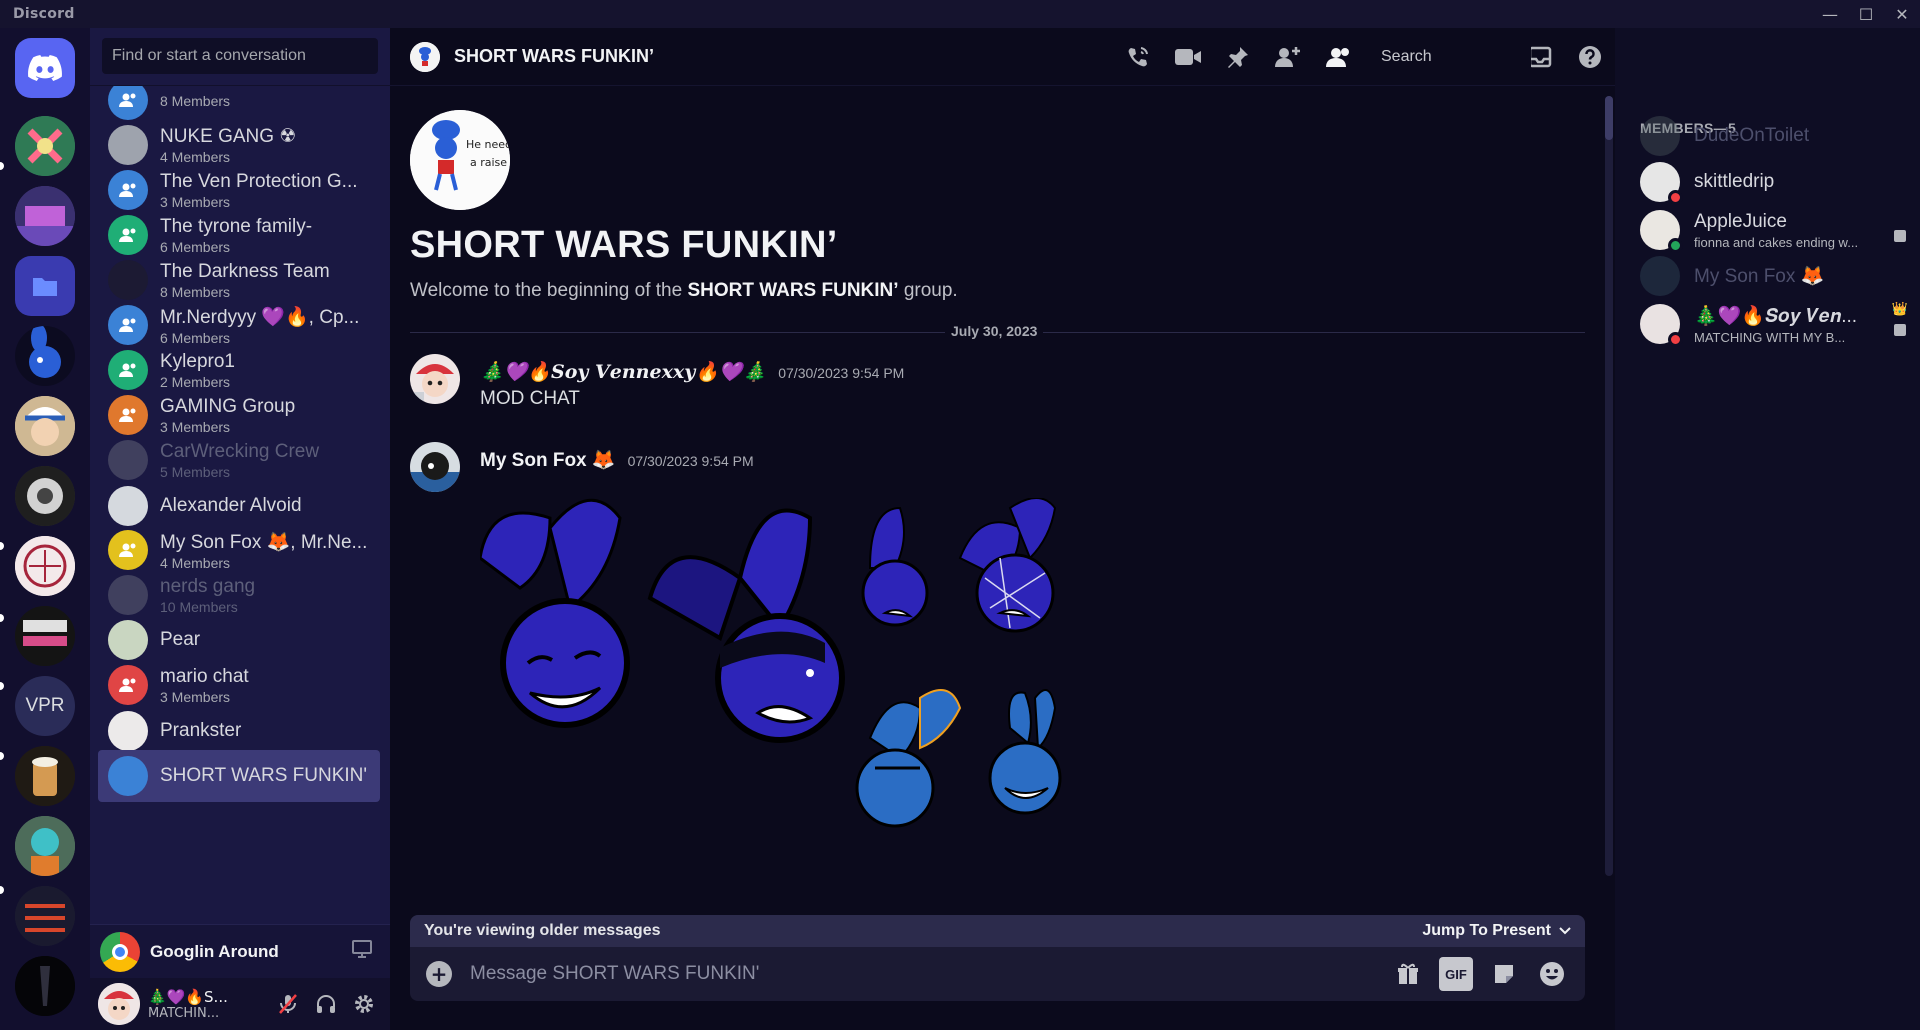  I want to click on dm-list-item: mario chat 3 Members, so click(239, 685).